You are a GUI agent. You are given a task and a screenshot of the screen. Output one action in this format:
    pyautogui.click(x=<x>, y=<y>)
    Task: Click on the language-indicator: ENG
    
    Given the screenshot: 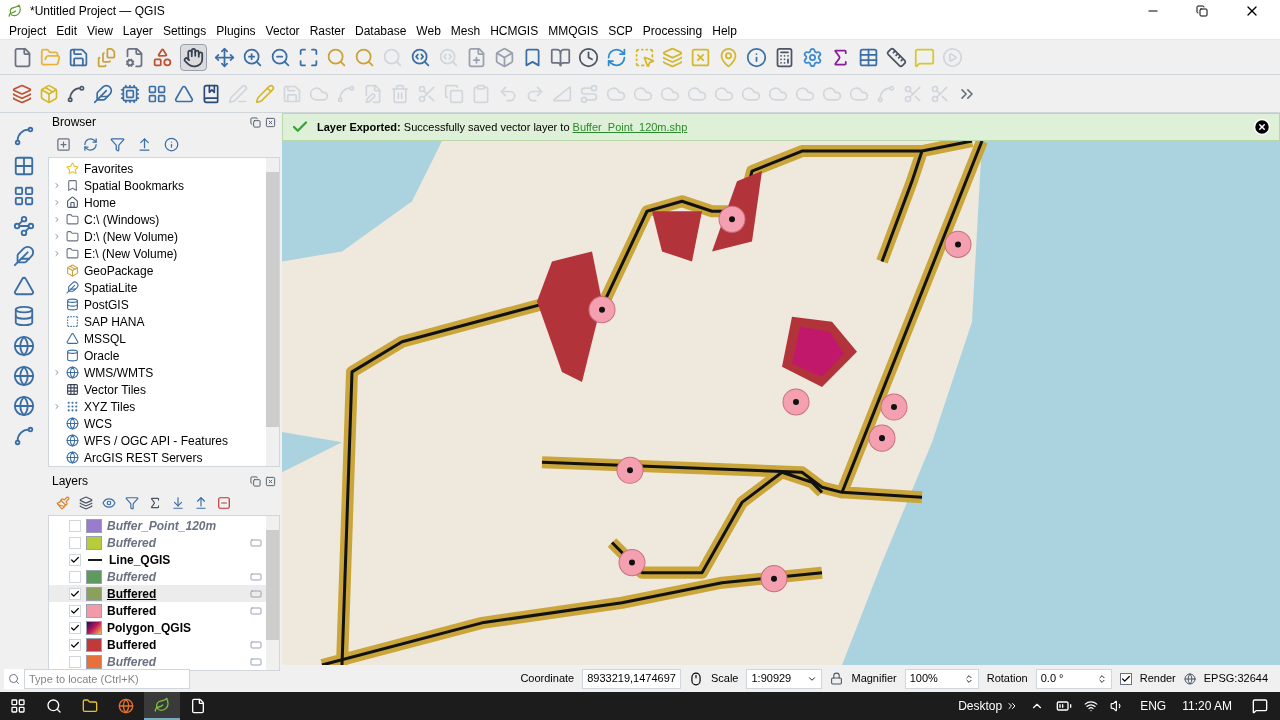 What is the action you would take?
    pyautogui.click(x=1153, y=706)
    